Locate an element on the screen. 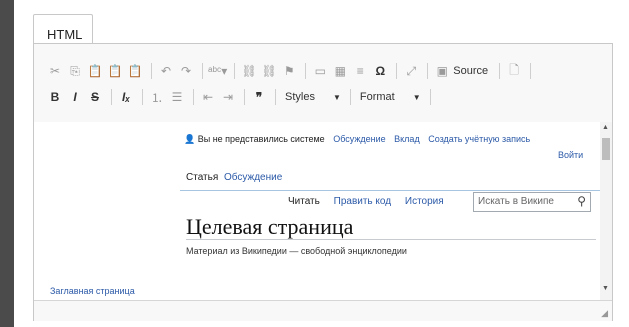  editor-tab-bar: HTML is located at coordinates (323, 22).